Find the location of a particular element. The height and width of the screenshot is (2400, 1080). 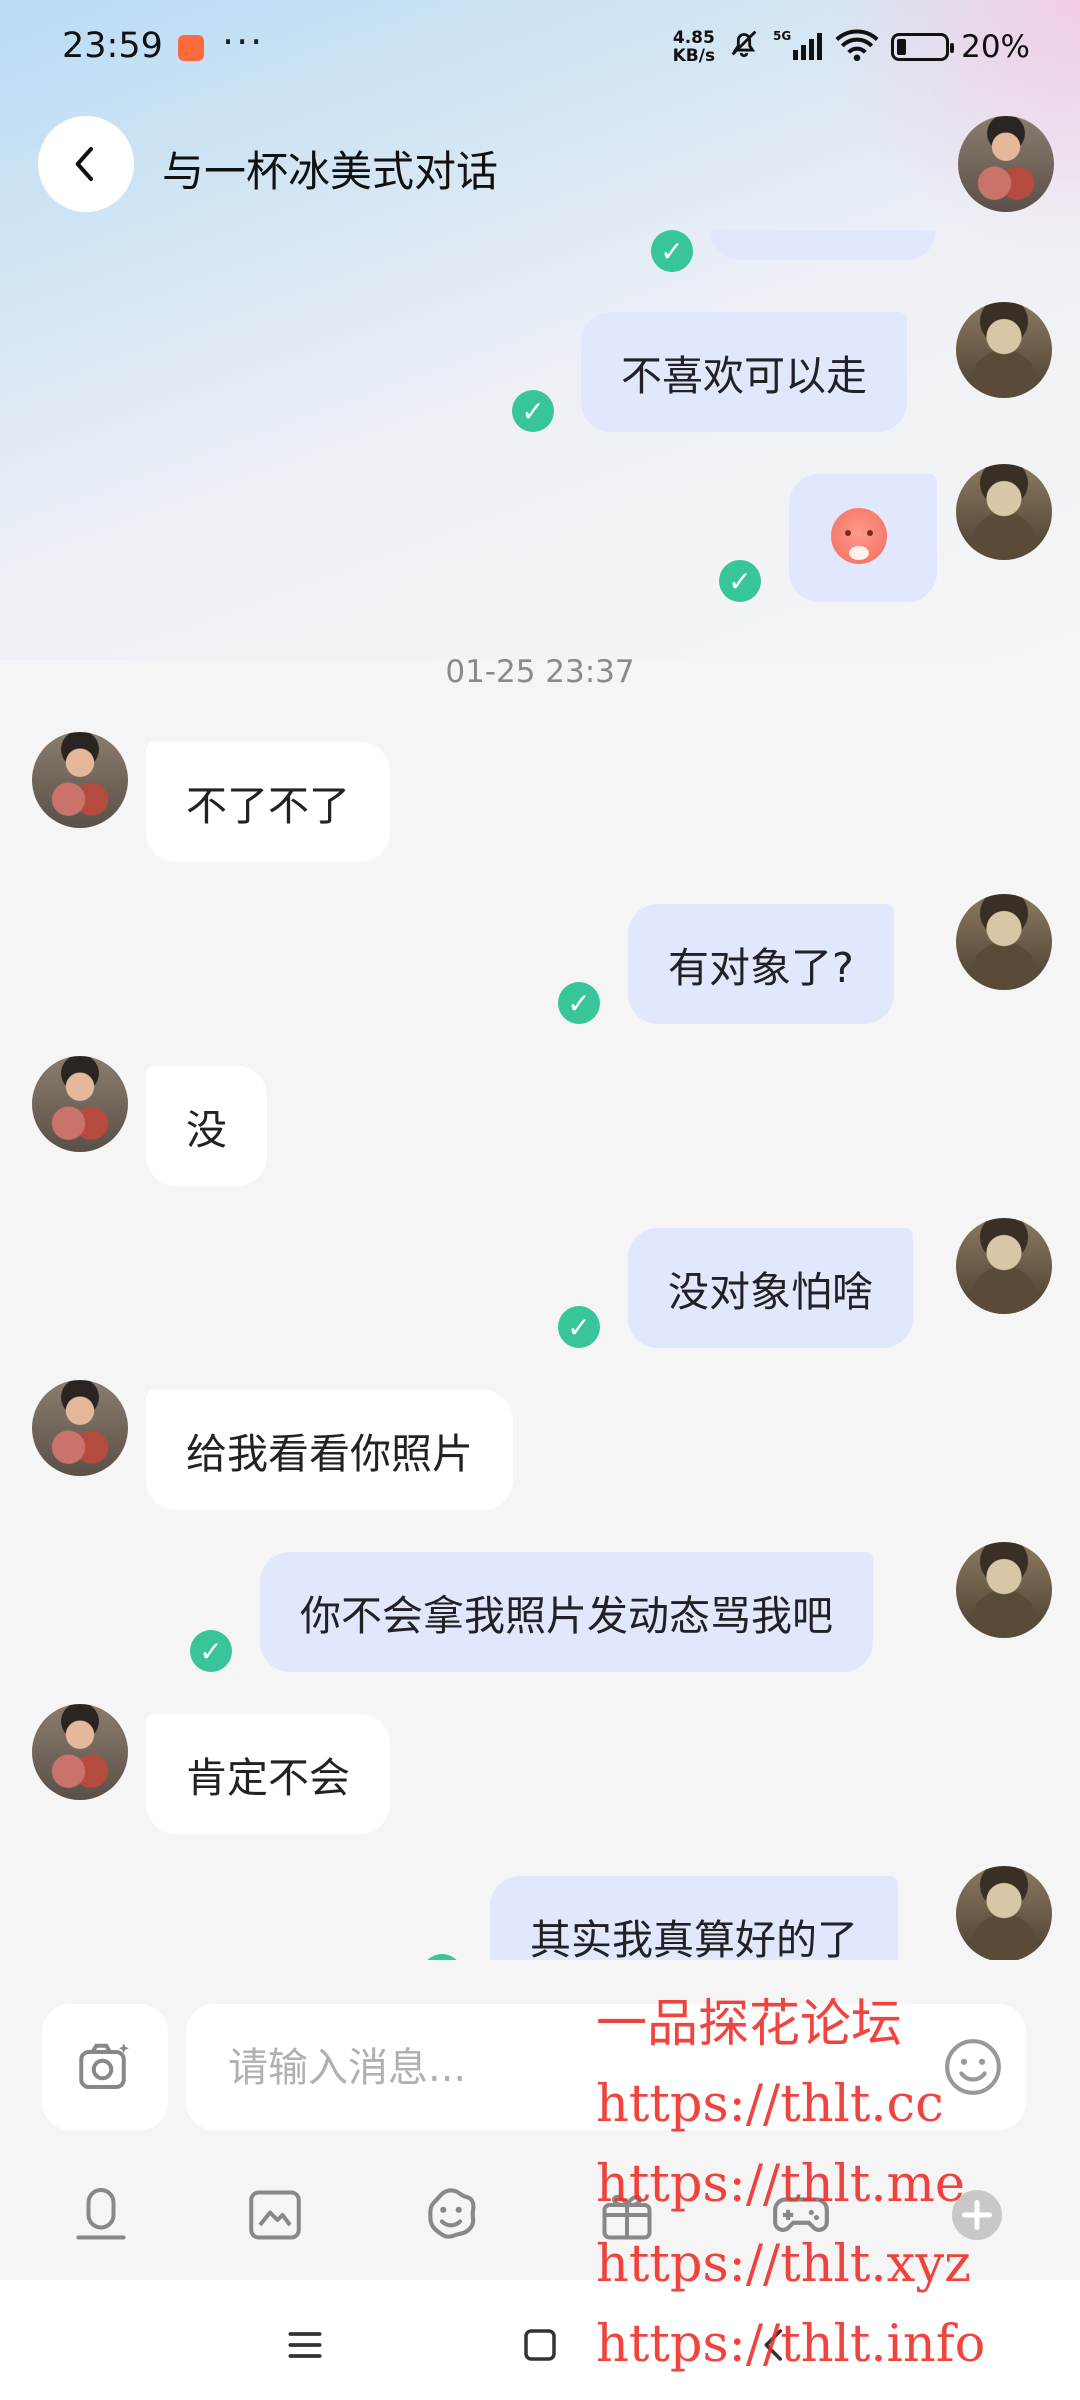

message-text: 没 is located at coordinates (206, 1130).